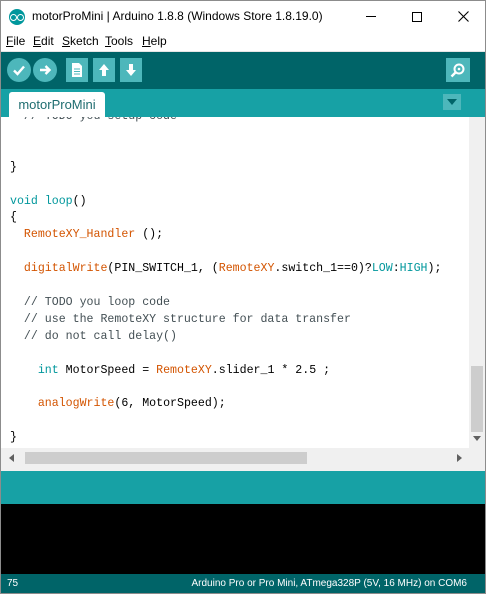 The height and width of the screenshot is (594, 486). Describe the element at coordinates (24, 201) in the screenshot. I see `code-keyword: void` at that location.